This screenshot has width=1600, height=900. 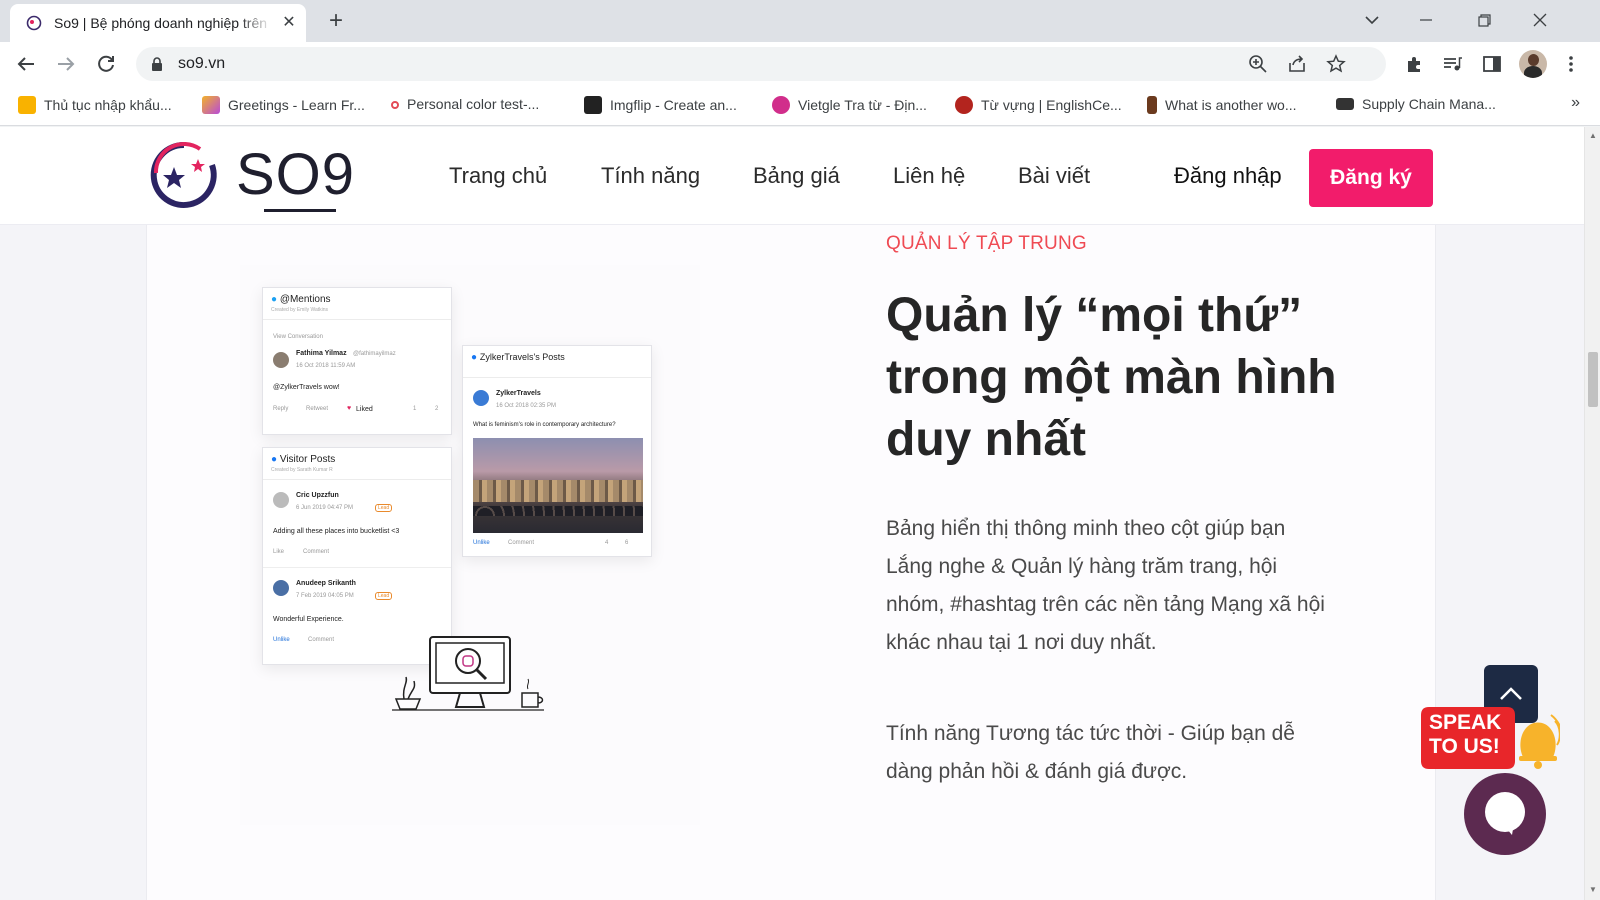 I want to click on heart-icon: ♥, so click(x=349, y=408).